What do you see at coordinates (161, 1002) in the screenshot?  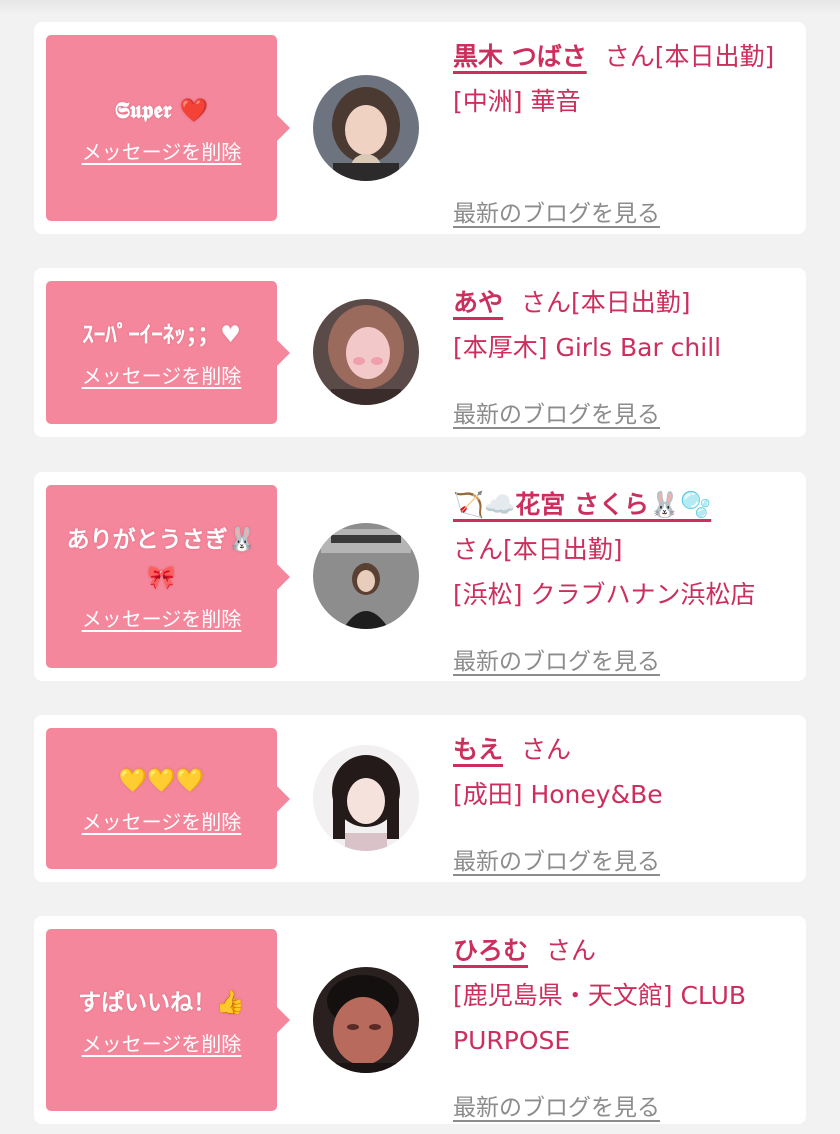 I see `message-text: すぱいいね！👍` at bounding box center [161, 1002].